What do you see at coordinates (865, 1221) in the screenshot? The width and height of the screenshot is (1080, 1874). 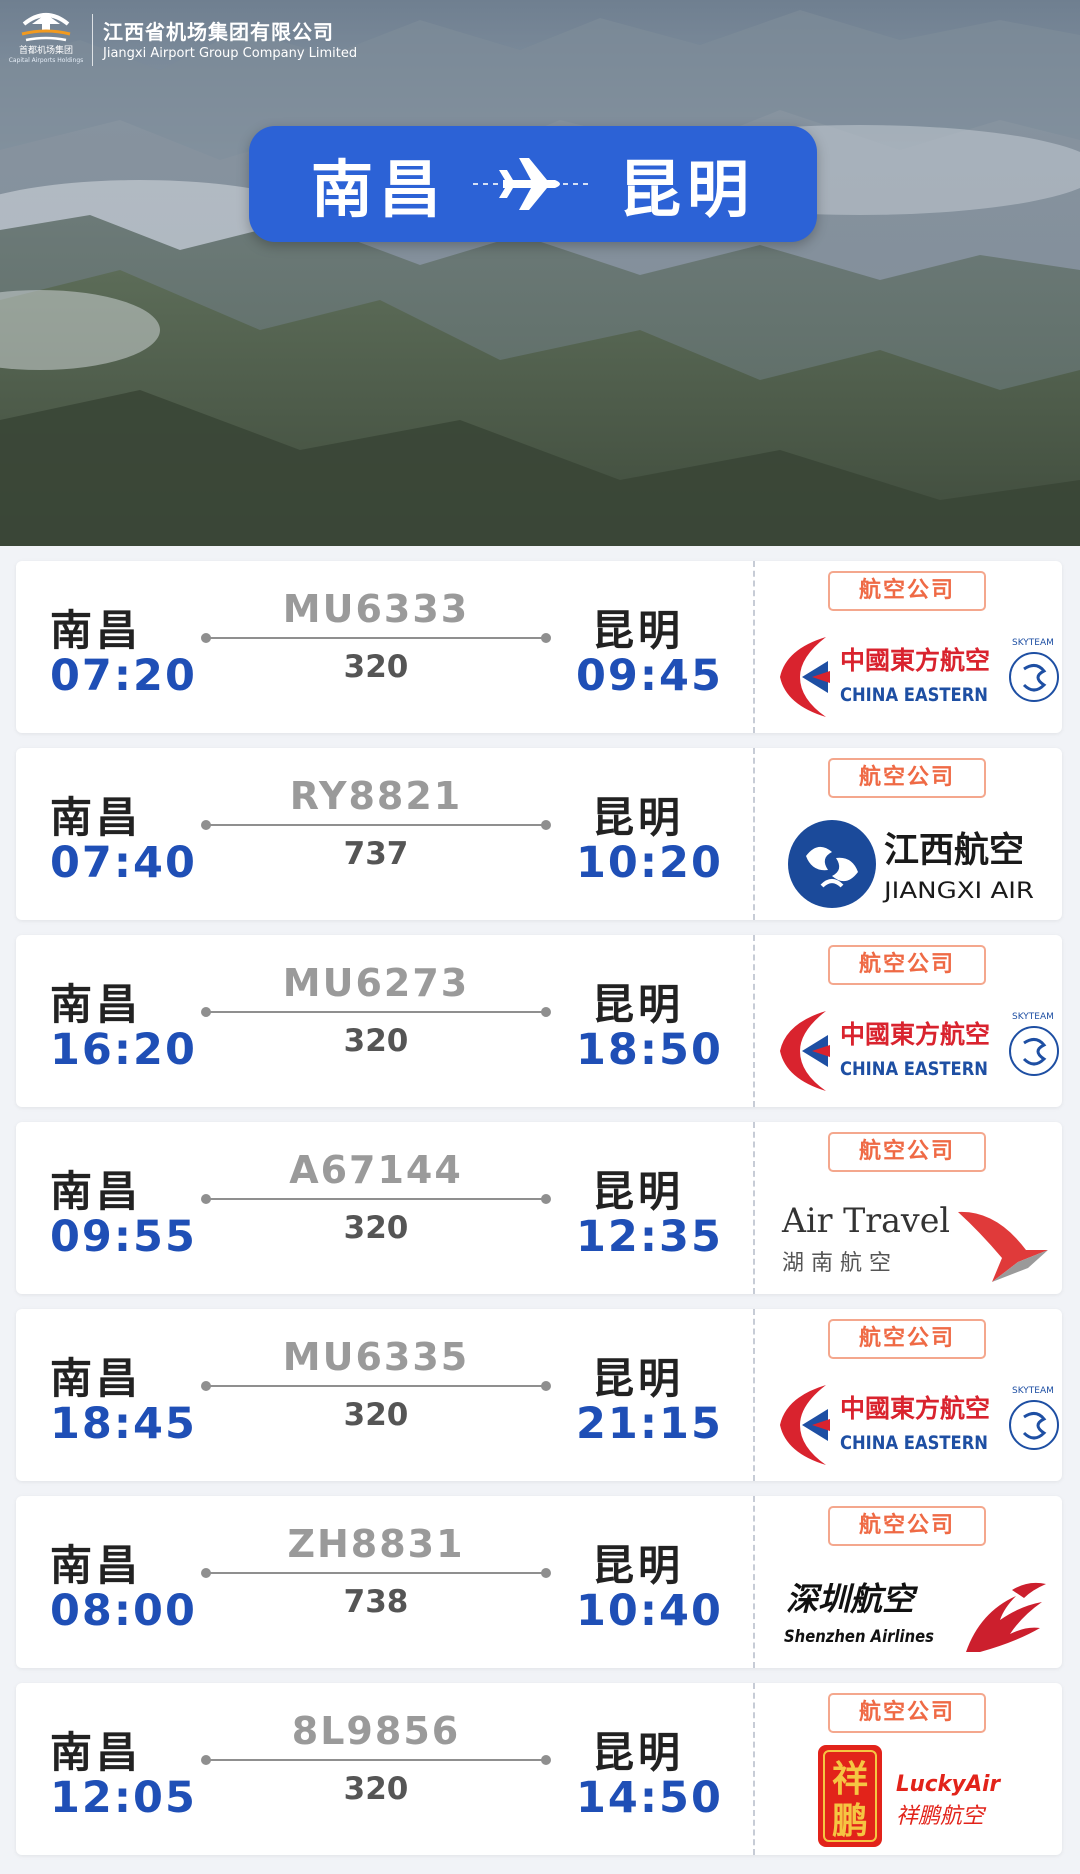 I see `svg-text: Air Travel` at bounding box center [865, 1221].